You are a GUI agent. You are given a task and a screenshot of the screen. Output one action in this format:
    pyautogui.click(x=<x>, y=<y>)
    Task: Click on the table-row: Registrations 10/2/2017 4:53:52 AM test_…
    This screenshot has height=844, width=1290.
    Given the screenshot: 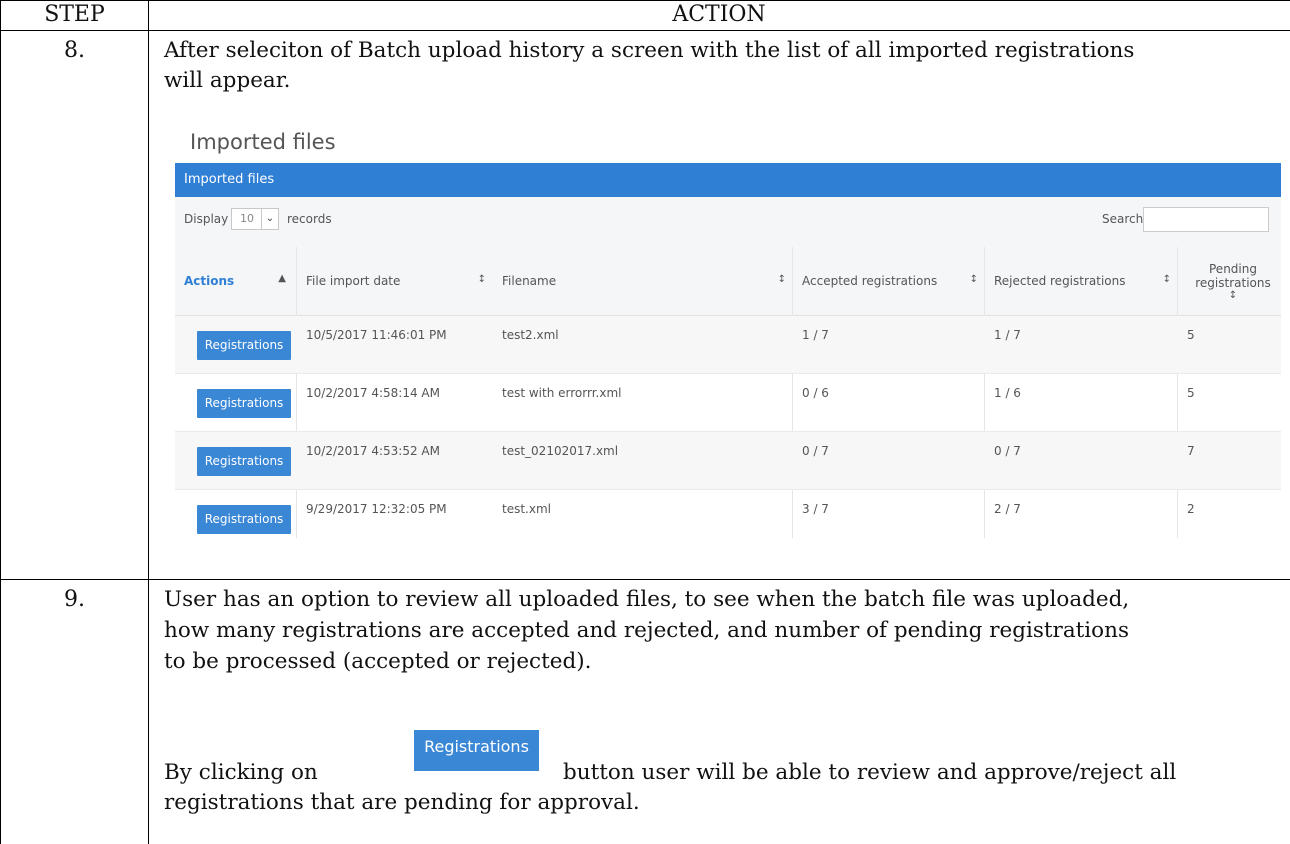 What is the action you would take?
    pyautogui.click(x=728, y=461)
    